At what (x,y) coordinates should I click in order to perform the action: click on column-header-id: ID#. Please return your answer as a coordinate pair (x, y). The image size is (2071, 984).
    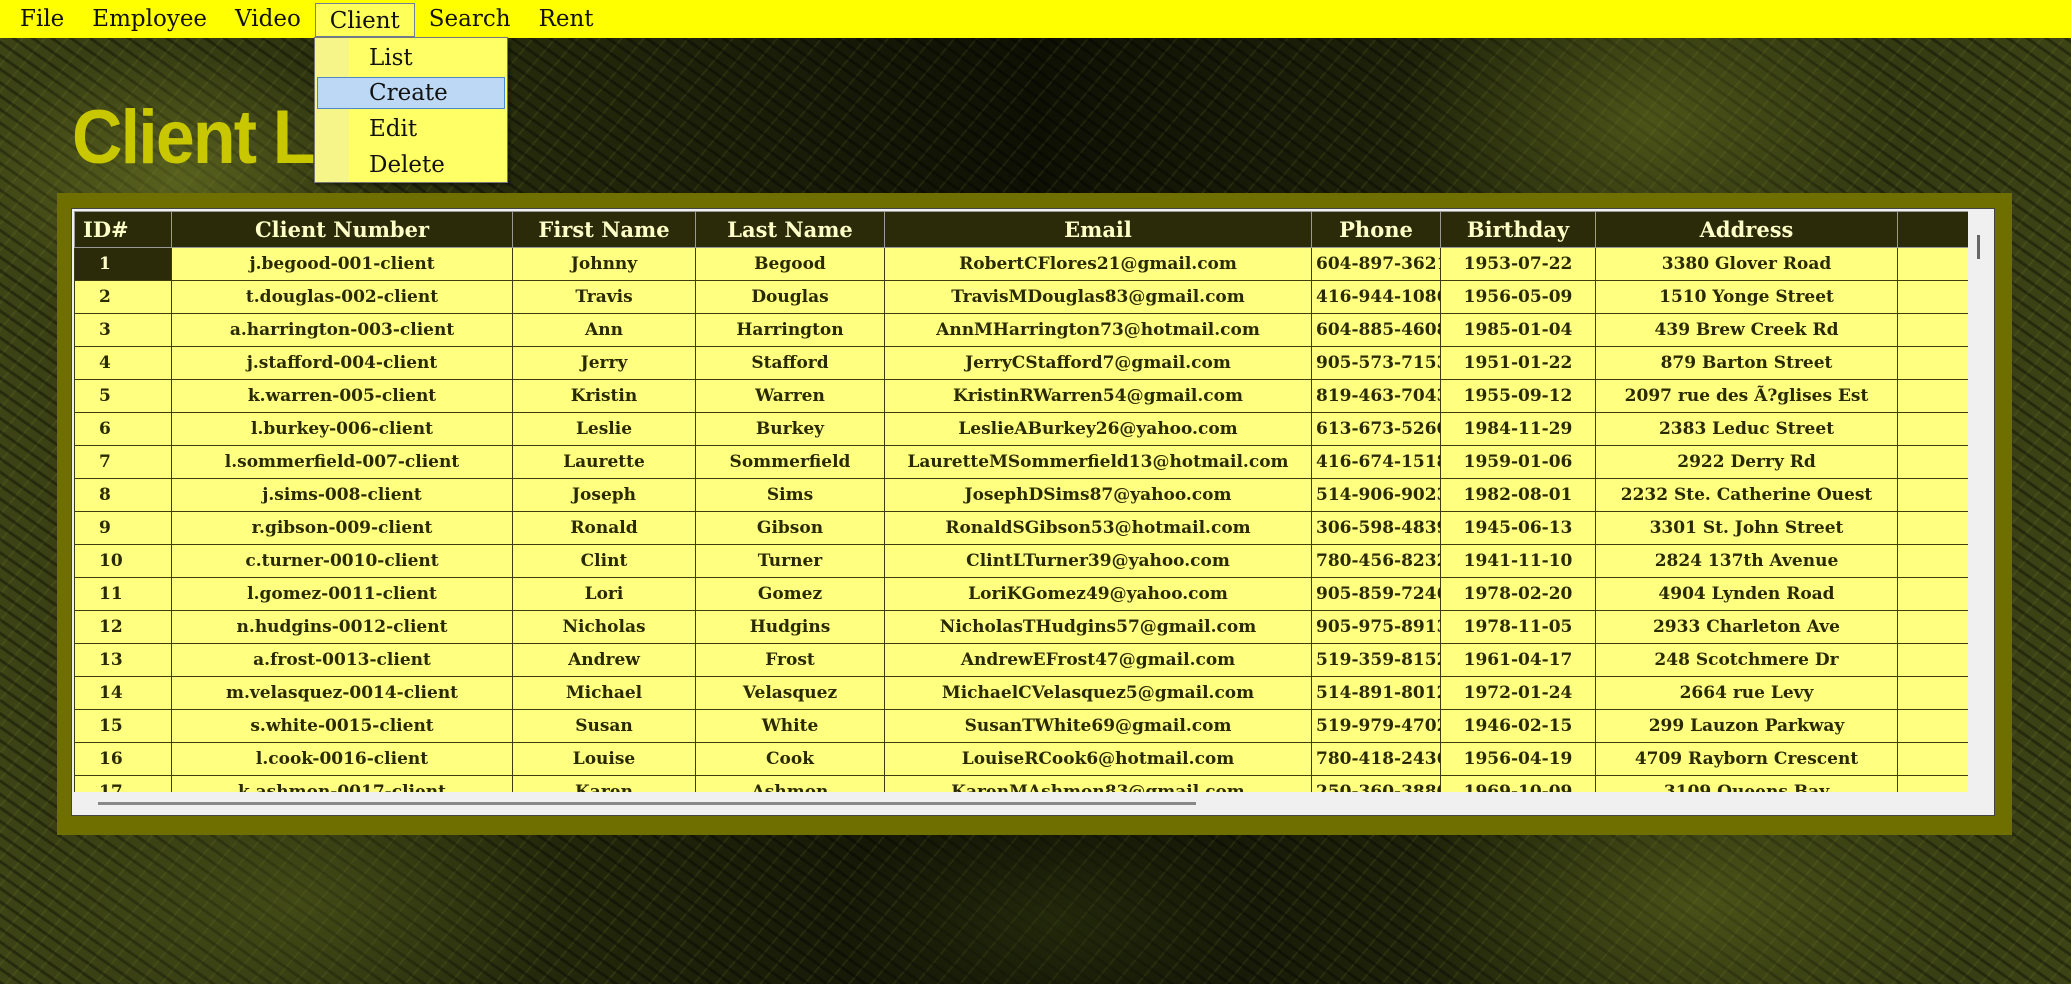
    Looking at the image, I should click on (123, 229).